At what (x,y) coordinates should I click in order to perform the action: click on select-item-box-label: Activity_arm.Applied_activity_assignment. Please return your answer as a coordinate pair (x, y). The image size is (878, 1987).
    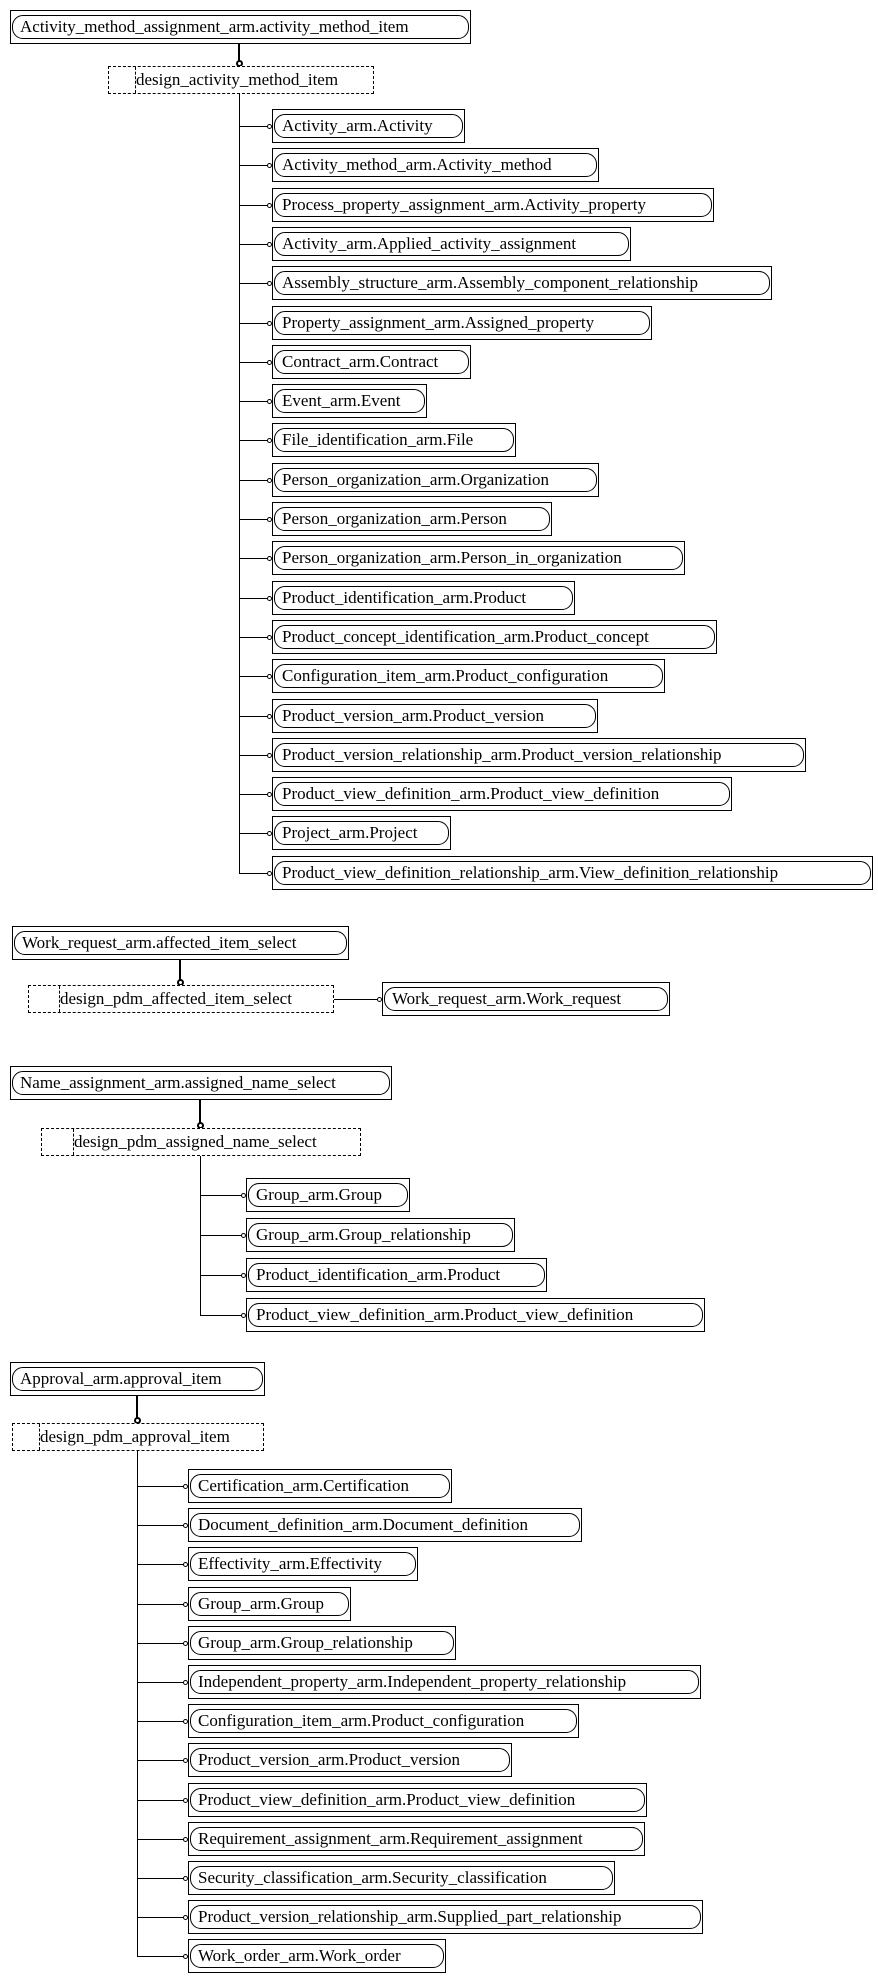
    Looking at the image, I should click on (451, 244).